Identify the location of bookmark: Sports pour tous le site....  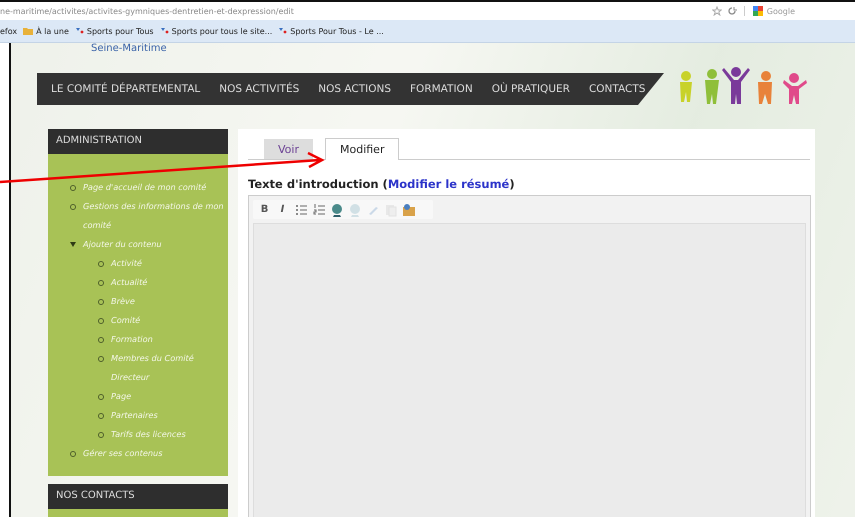
(216, 31).